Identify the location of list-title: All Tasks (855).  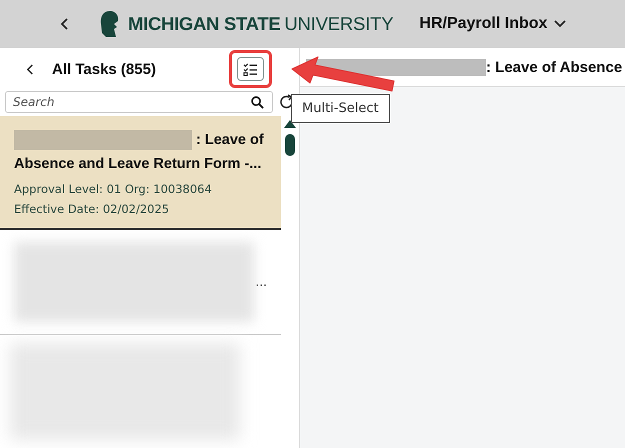
(104, 69).